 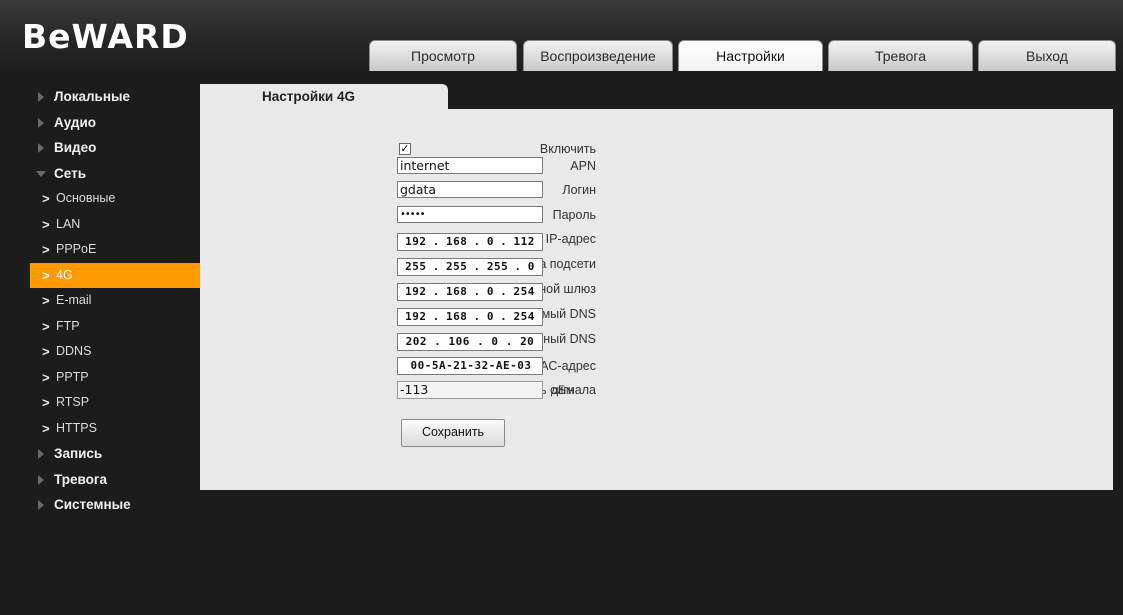 What do you see at coordinates (656, 366) in the screenshot?
I see `mac-row: MAC-адрес 00-5A-21-32-AE-03` at bounding box center [656, 366].